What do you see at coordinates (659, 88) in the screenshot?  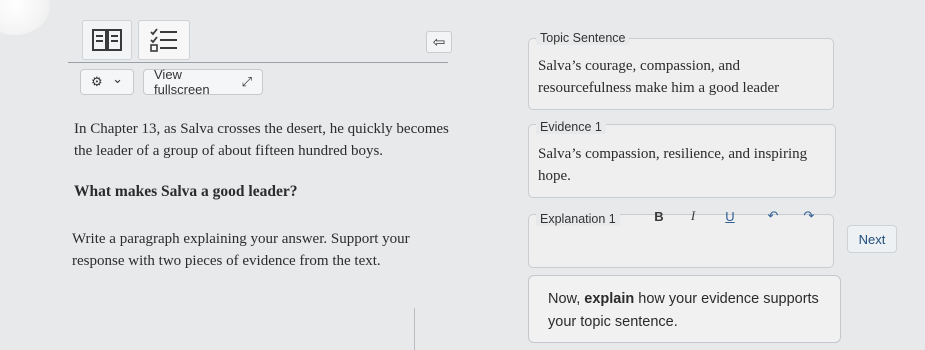 I see `topic-sentence-line-2: resourcefulness make him a good leader` at bounding box center [659, 88].